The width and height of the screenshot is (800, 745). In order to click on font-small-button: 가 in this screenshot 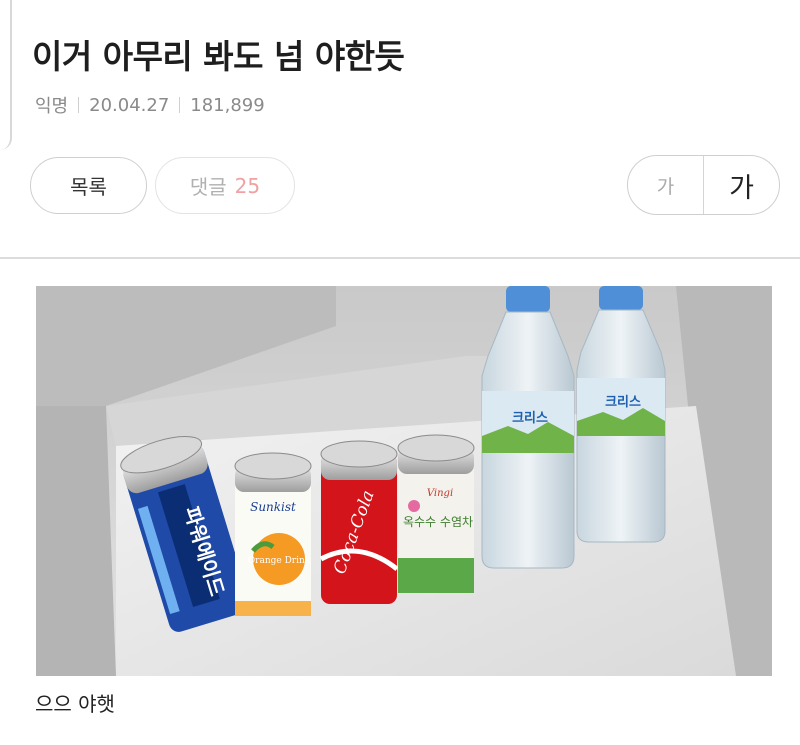, I will do `click(666, 185)`.